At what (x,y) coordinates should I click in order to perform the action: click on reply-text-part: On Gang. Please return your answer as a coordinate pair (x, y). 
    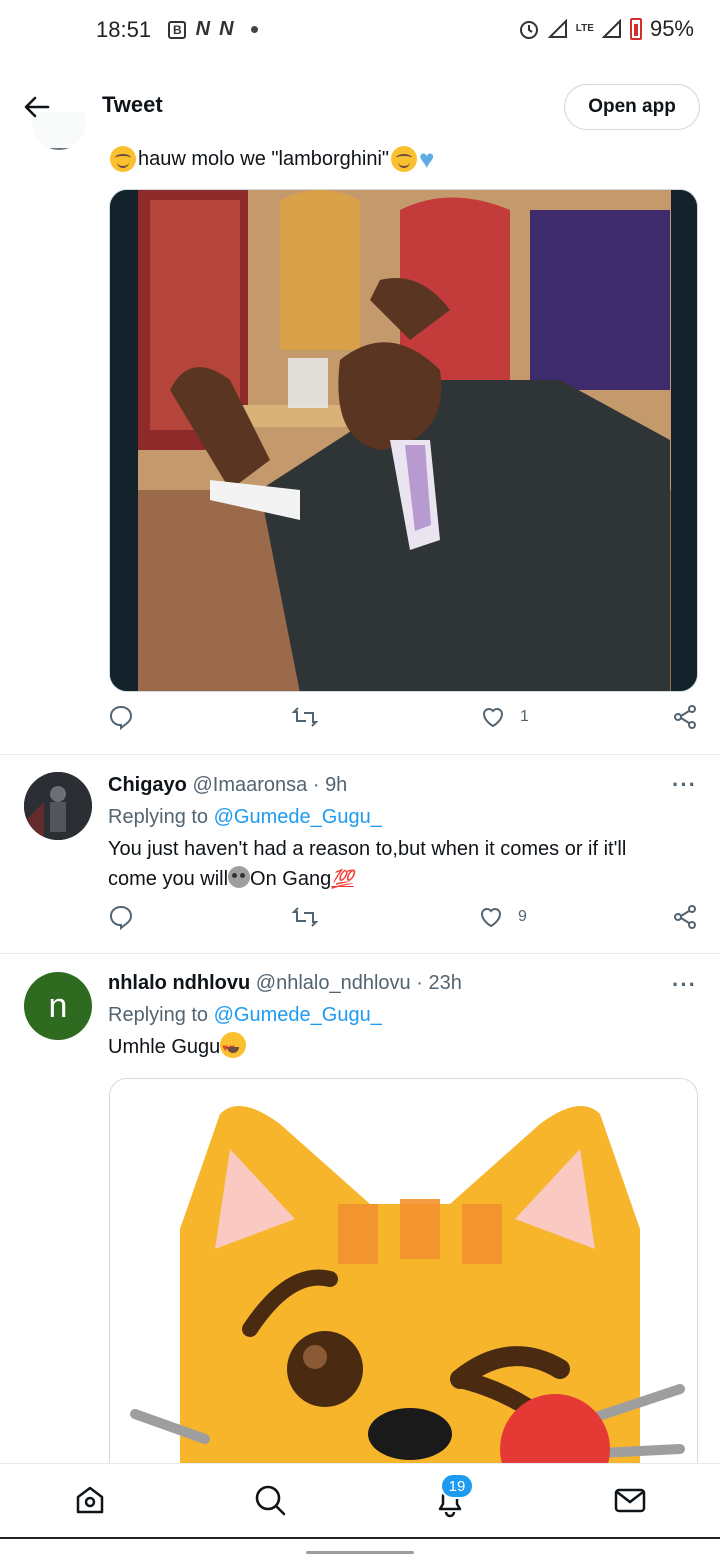
    Looking at the image, I should click on (291, 879).